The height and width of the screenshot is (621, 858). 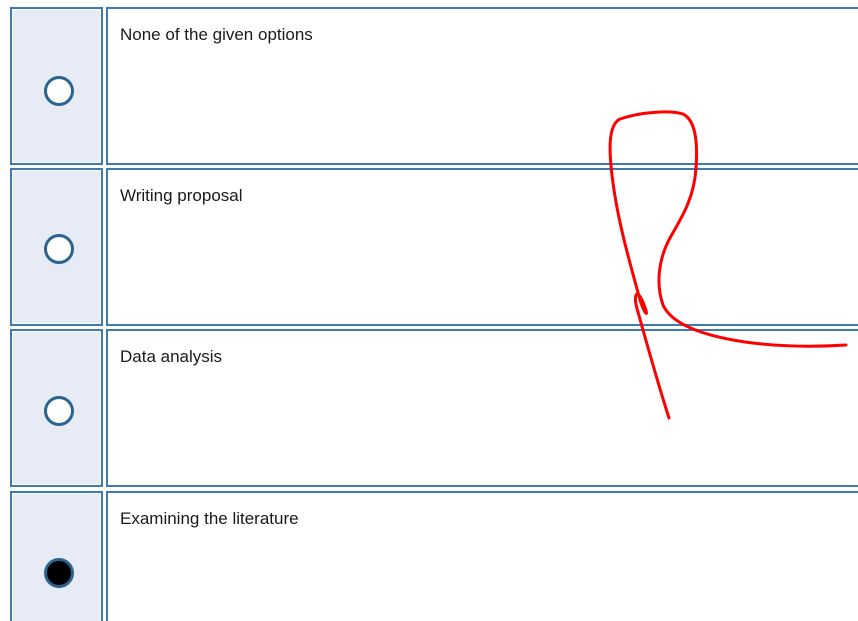 I want to click on option-label: None of the given options, so click(x=216, y=34).